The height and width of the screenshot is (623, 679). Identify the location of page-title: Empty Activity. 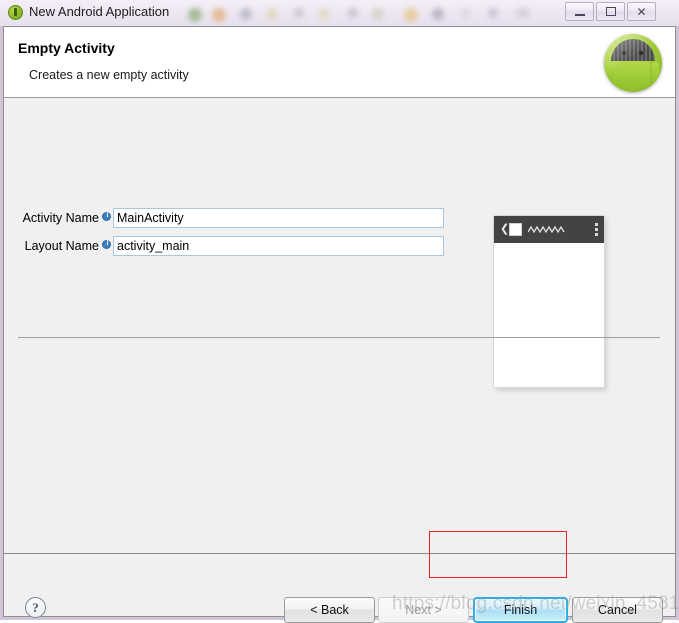
(66, 48).